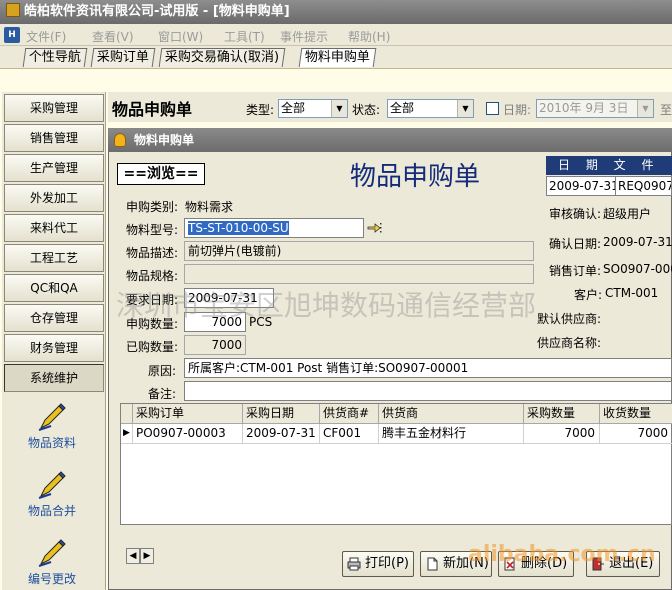 This screenshot has height=590, width=672. Describe the element at coordinates (428, 391) in the screenshot. I see `remark-input` at that location.